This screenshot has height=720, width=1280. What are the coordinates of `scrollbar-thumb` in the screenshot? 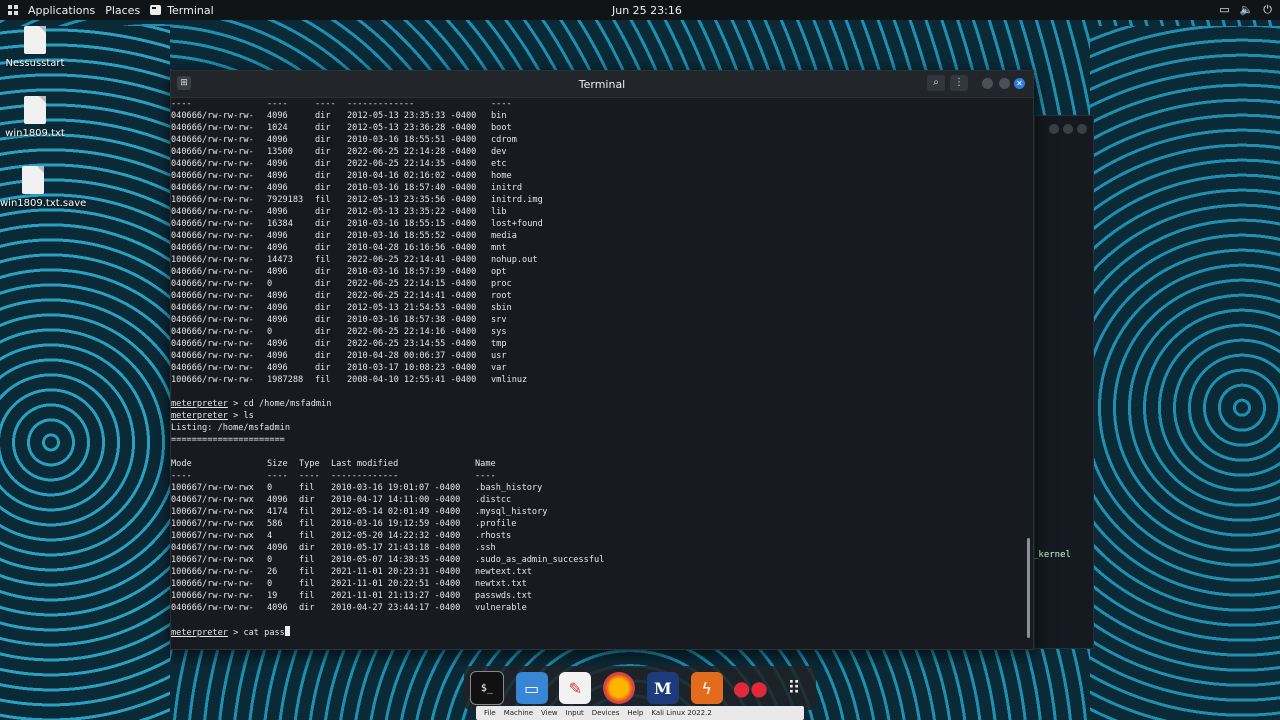 It's located at (1028, 588).